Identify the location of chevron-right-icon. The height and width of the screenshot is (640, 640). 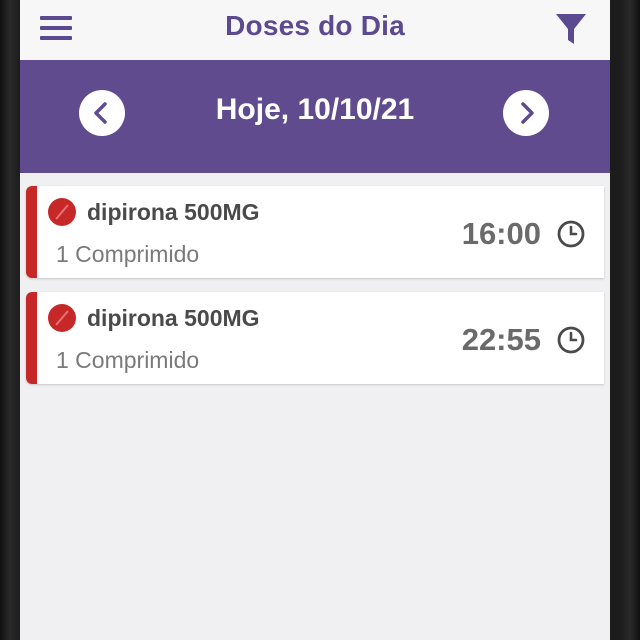
(527, 113).